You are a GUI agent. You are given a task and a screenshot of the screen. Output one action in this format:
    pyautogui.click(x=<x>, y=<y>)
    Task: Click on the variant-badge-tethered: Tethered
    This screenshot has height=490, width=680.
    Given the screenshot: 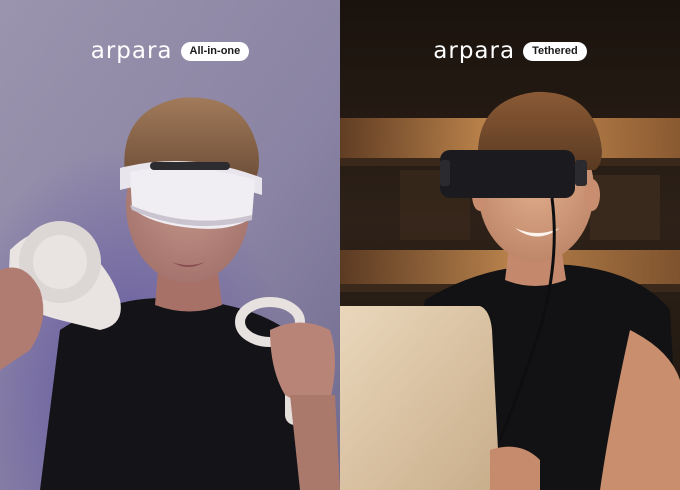 What is the action you would take?
    pyautogui.click(x=555, y=51)
    